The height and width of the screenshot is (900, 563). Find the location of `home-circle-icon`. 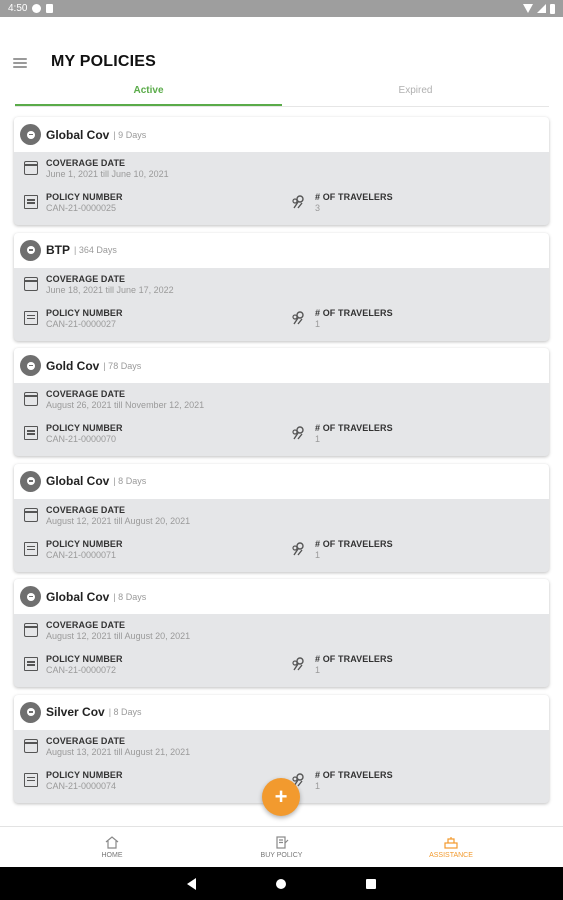

home-circle-icon is located at coordinates (281, 883).